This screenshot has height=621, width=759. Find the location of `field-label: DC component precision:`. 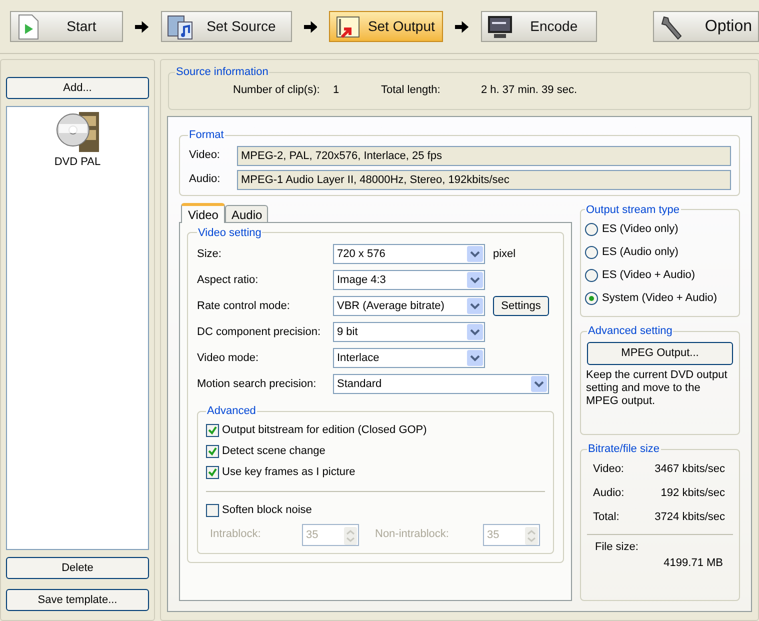

field-label: DC component precision: is located at coordinates (259, 332).